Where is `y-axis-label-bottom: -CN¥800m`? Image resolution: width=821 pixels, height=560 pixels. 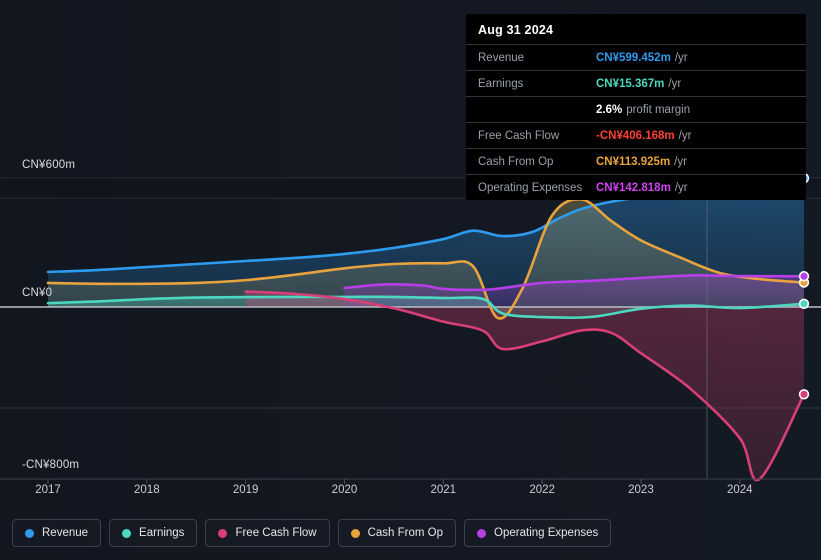
y-axis-label-bottom: -CN¥800m is located at coordinates (51, 465).